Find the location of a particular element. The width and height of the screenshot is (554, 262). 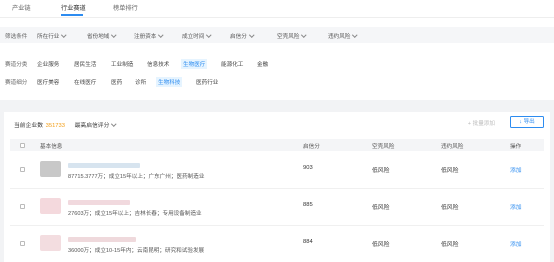

company-basic-info: 36000万；成立10-15年内；云南昆明；研究和试验发展 is located at coordinates (136, 251).